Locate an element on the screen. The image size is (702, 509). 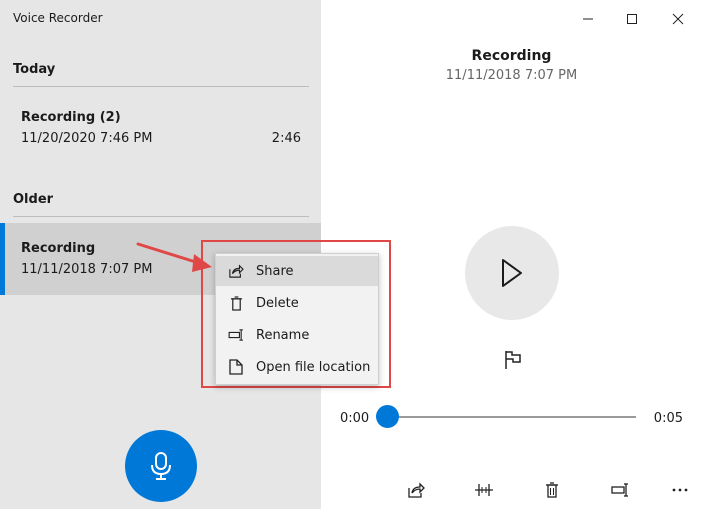
player-toolbar is located at coordinates (511, 490).